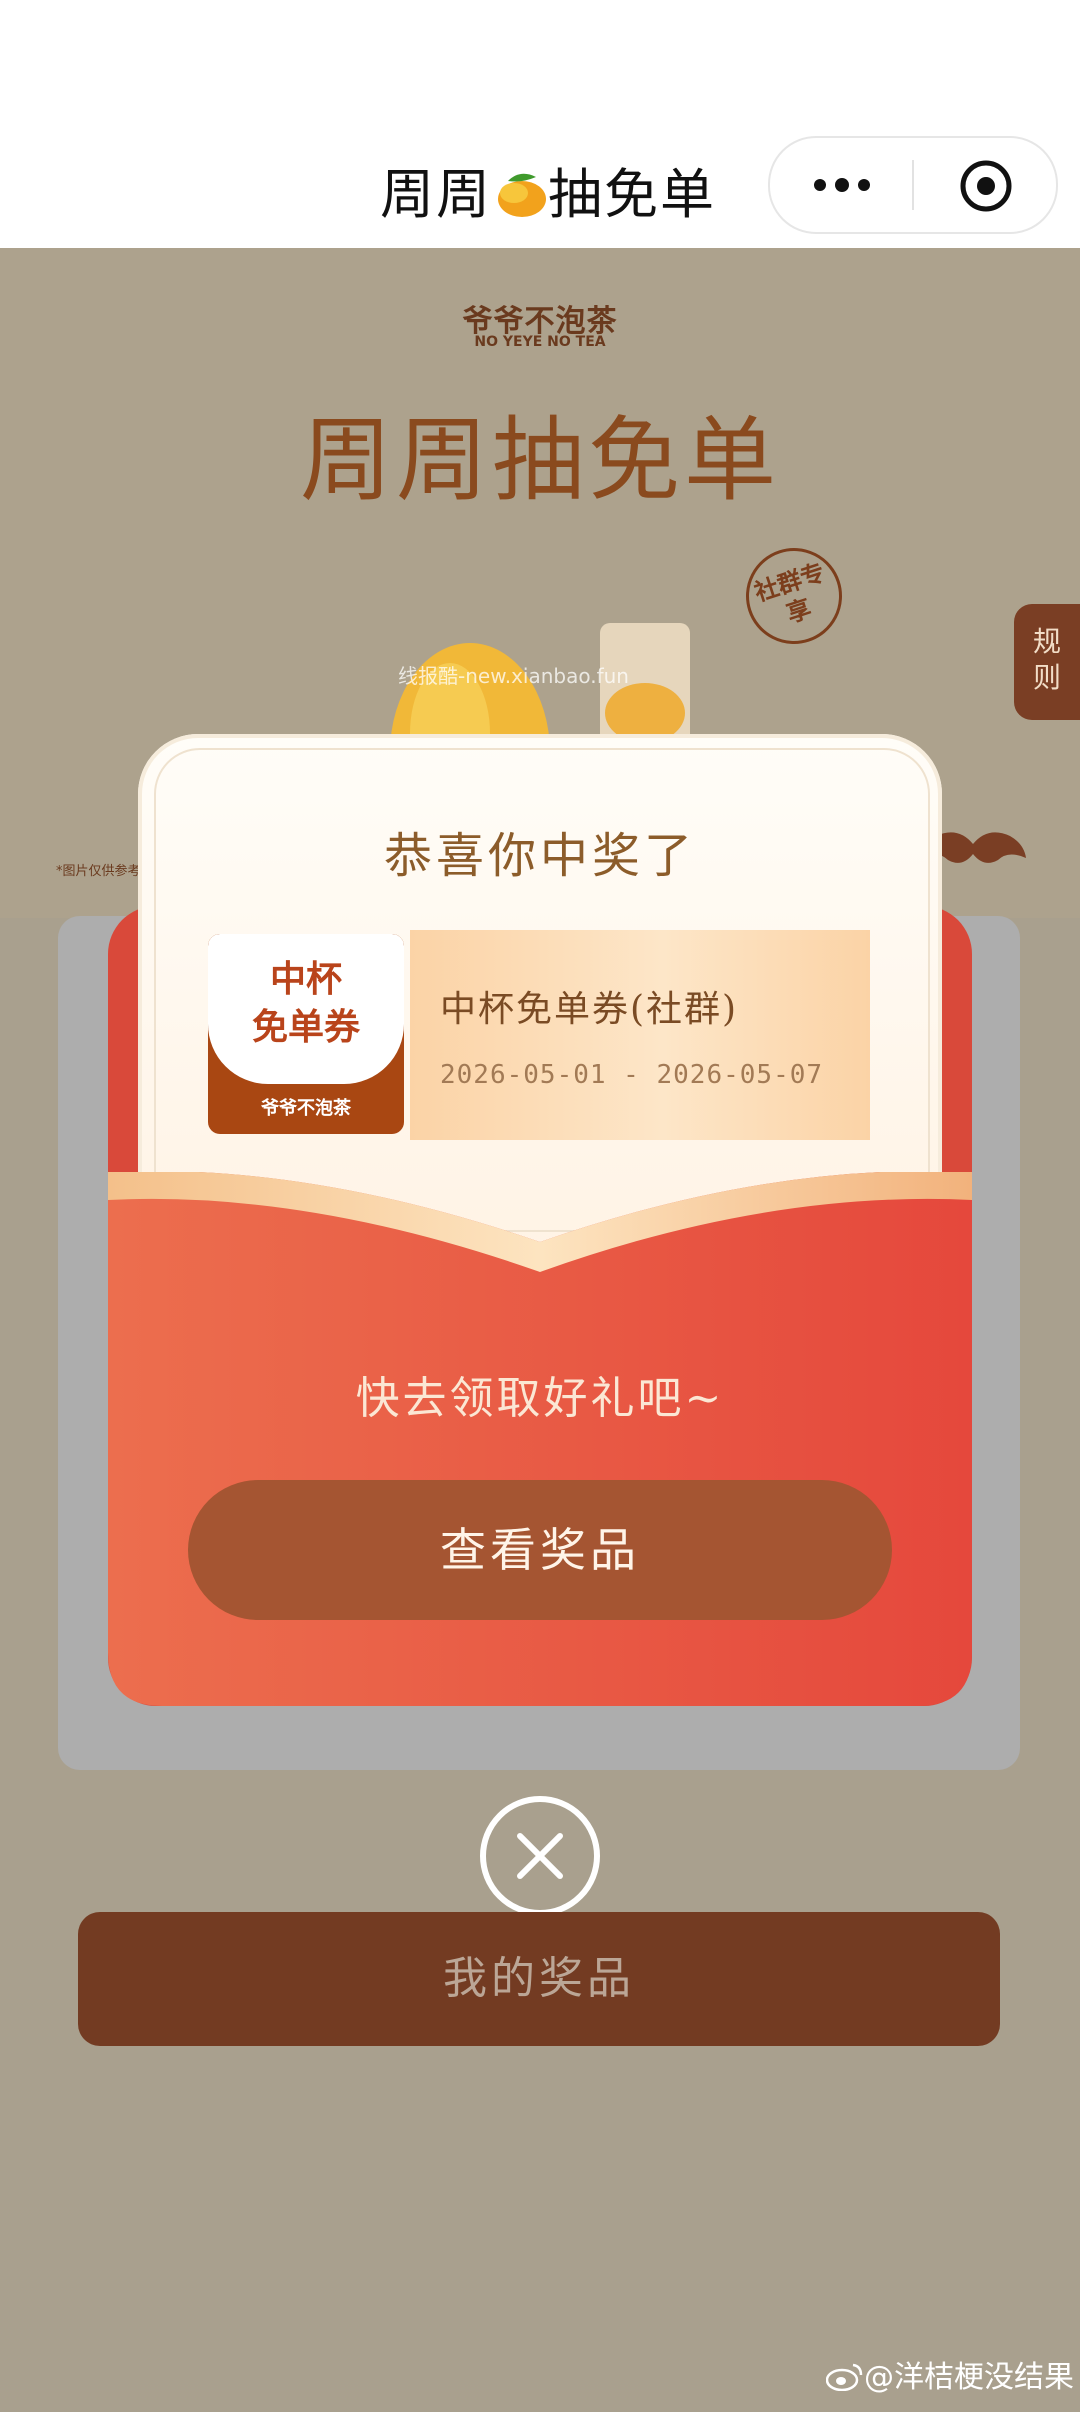  What do you see at coordinates (436, 194) in the screenshot?
I see `title-text-1: 周周` at bounding box center [436, 194].